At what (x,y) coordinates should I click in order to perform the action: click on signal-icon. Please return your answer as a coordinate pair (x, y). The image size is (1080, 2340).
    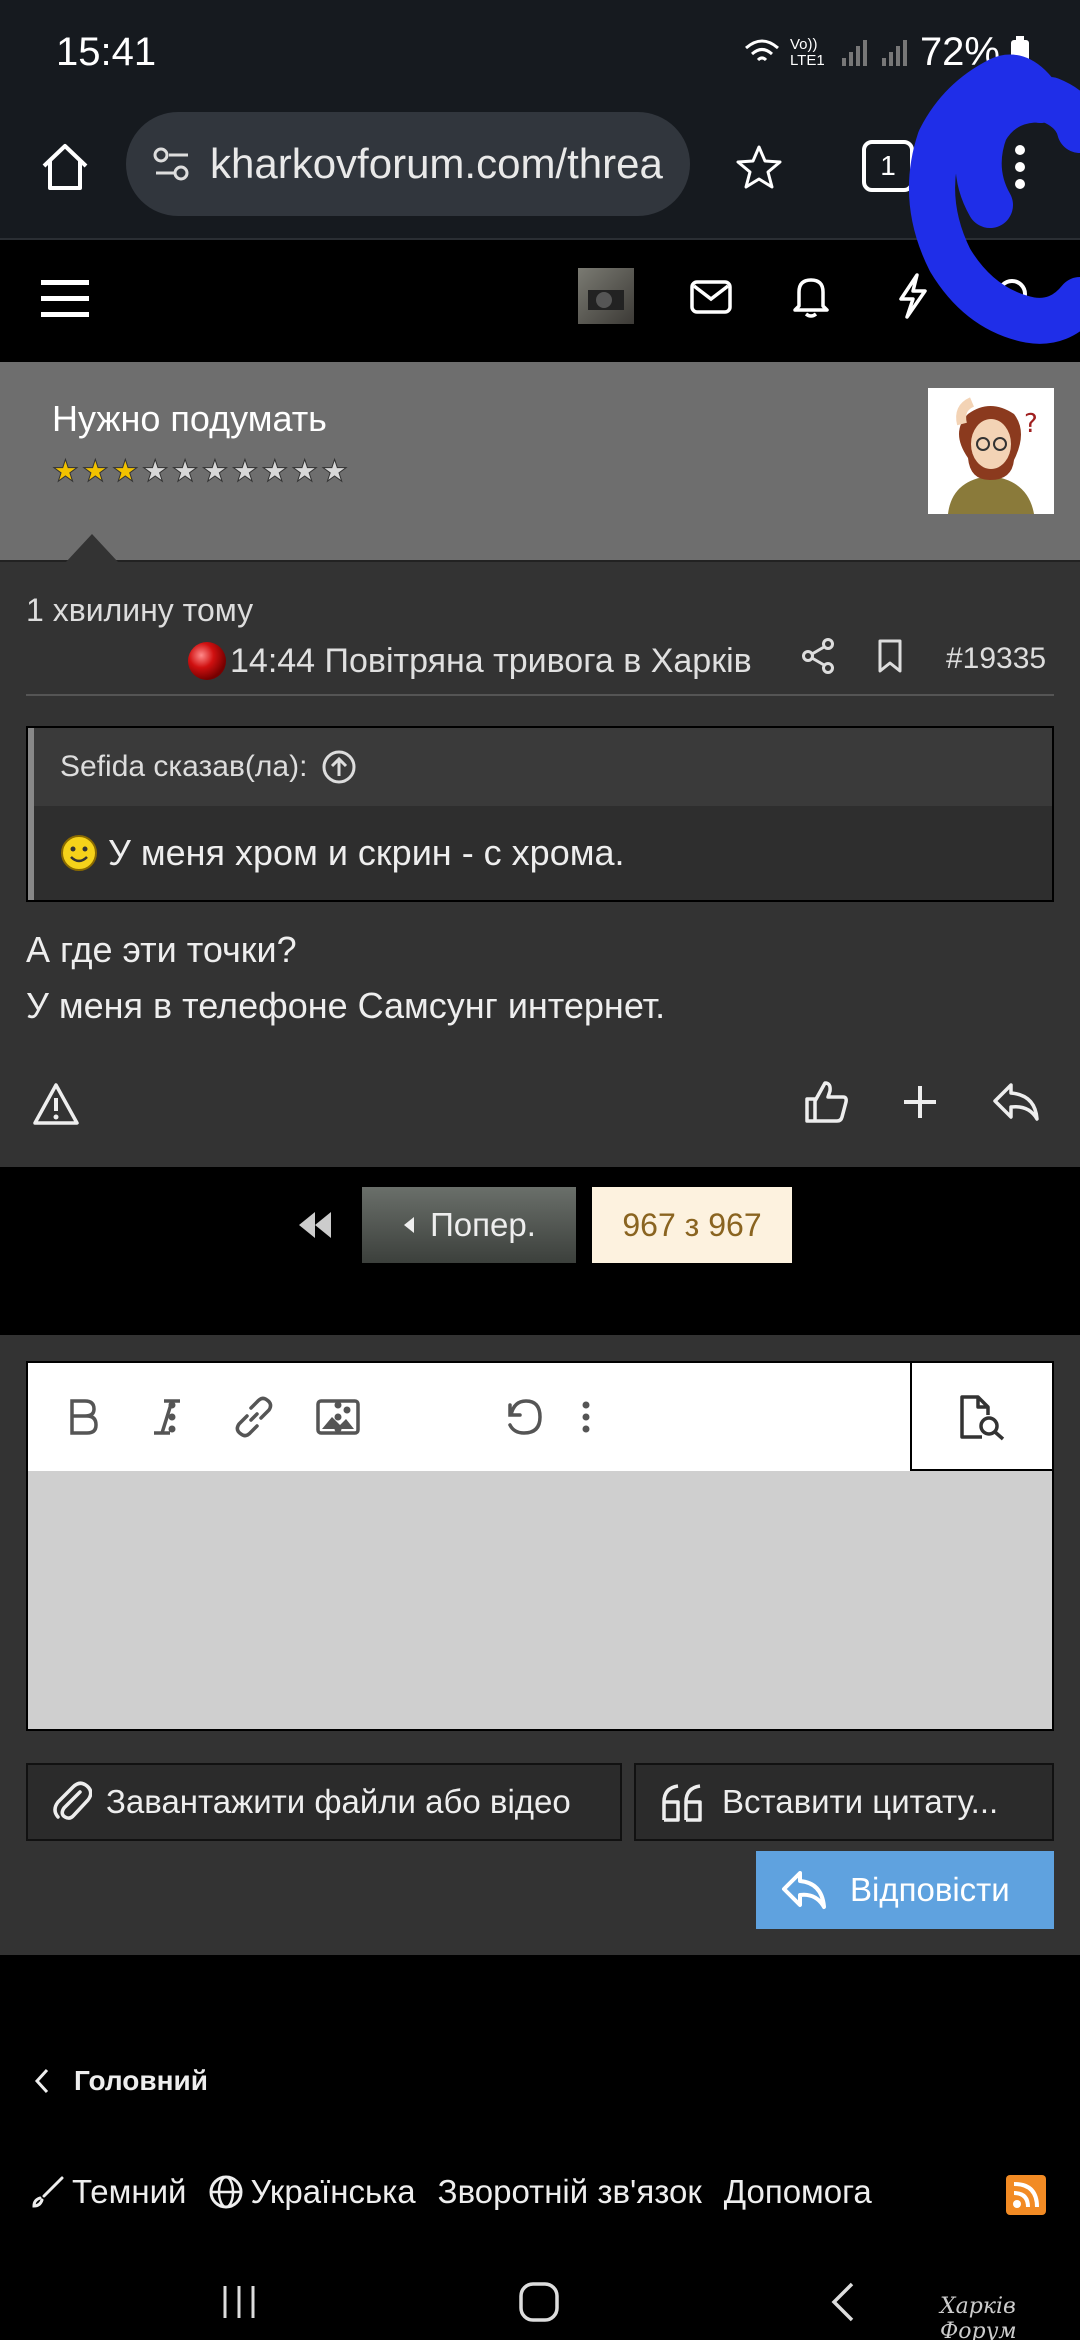
    Looking at the image, I should click on (894, 52).